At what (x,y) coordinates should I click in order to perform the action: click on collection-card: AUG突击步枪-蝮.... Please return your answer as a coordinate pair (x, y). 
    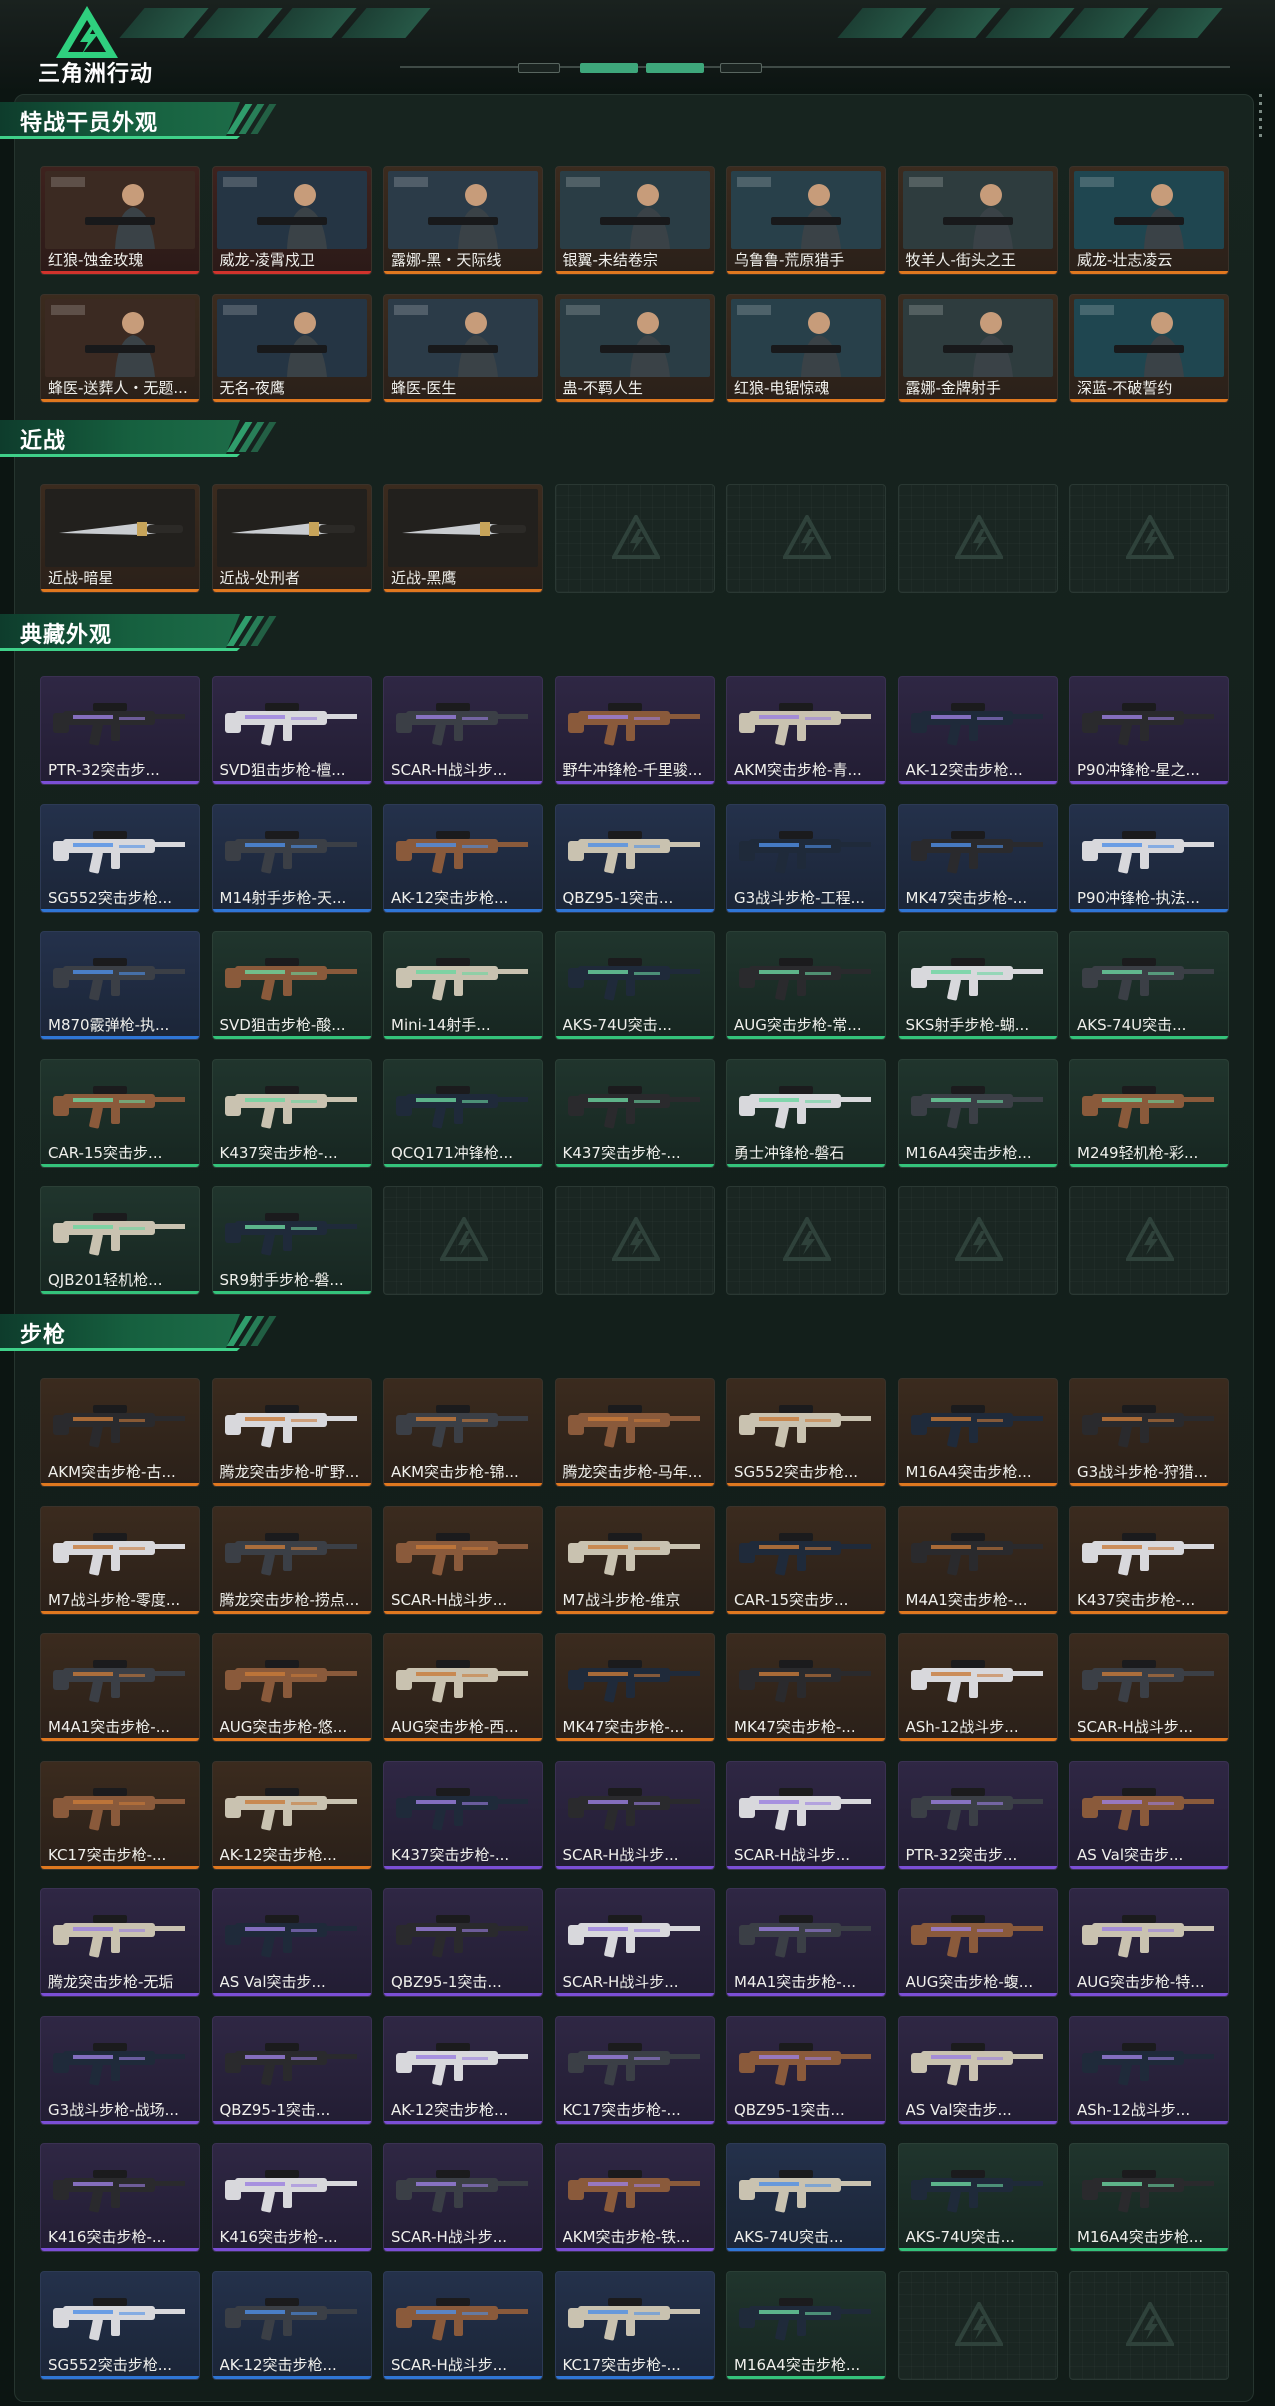
    Looking at the image, I should click on (977, 1942).